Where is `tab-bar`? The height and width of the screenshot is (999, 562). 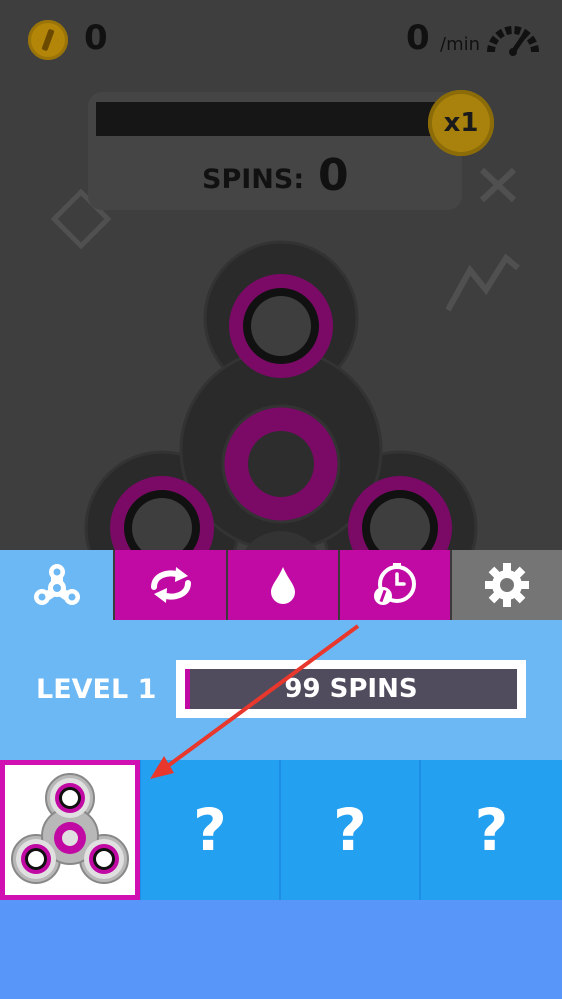 tab-bar is located at coordinates (281, 585).